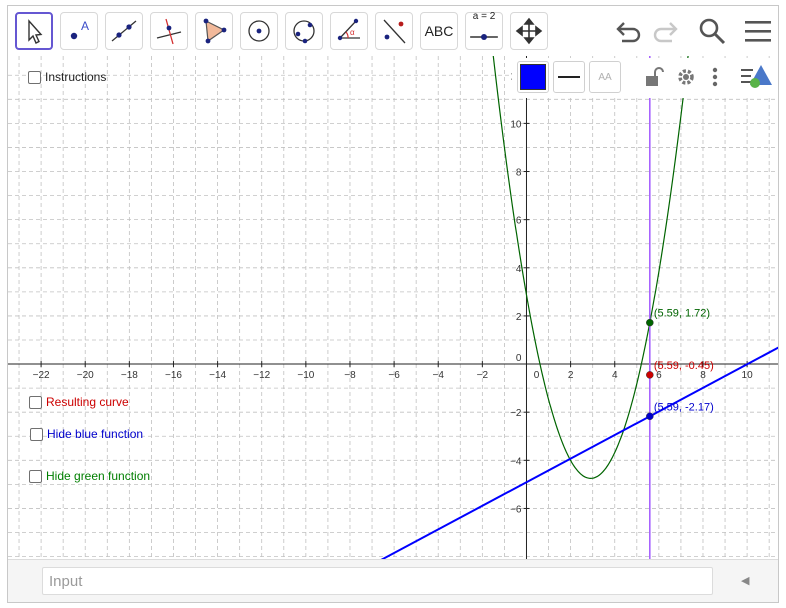  I want to click on color-button, so click(533, 77).